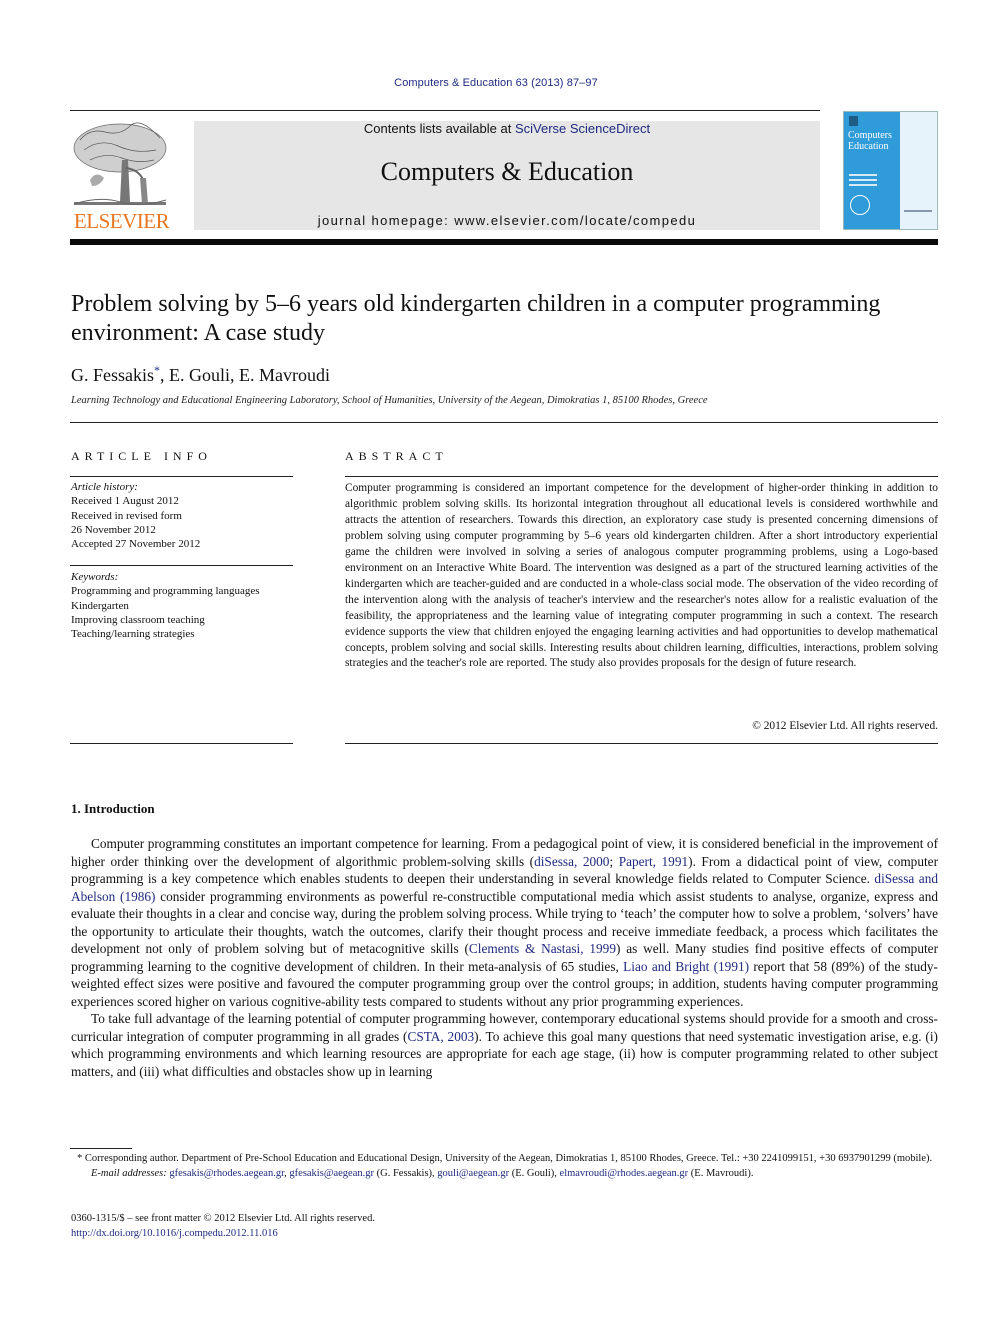  Describe the element at coordinates (860, 205) in the screenshot. I see `cover-emblem-icon` at that location.